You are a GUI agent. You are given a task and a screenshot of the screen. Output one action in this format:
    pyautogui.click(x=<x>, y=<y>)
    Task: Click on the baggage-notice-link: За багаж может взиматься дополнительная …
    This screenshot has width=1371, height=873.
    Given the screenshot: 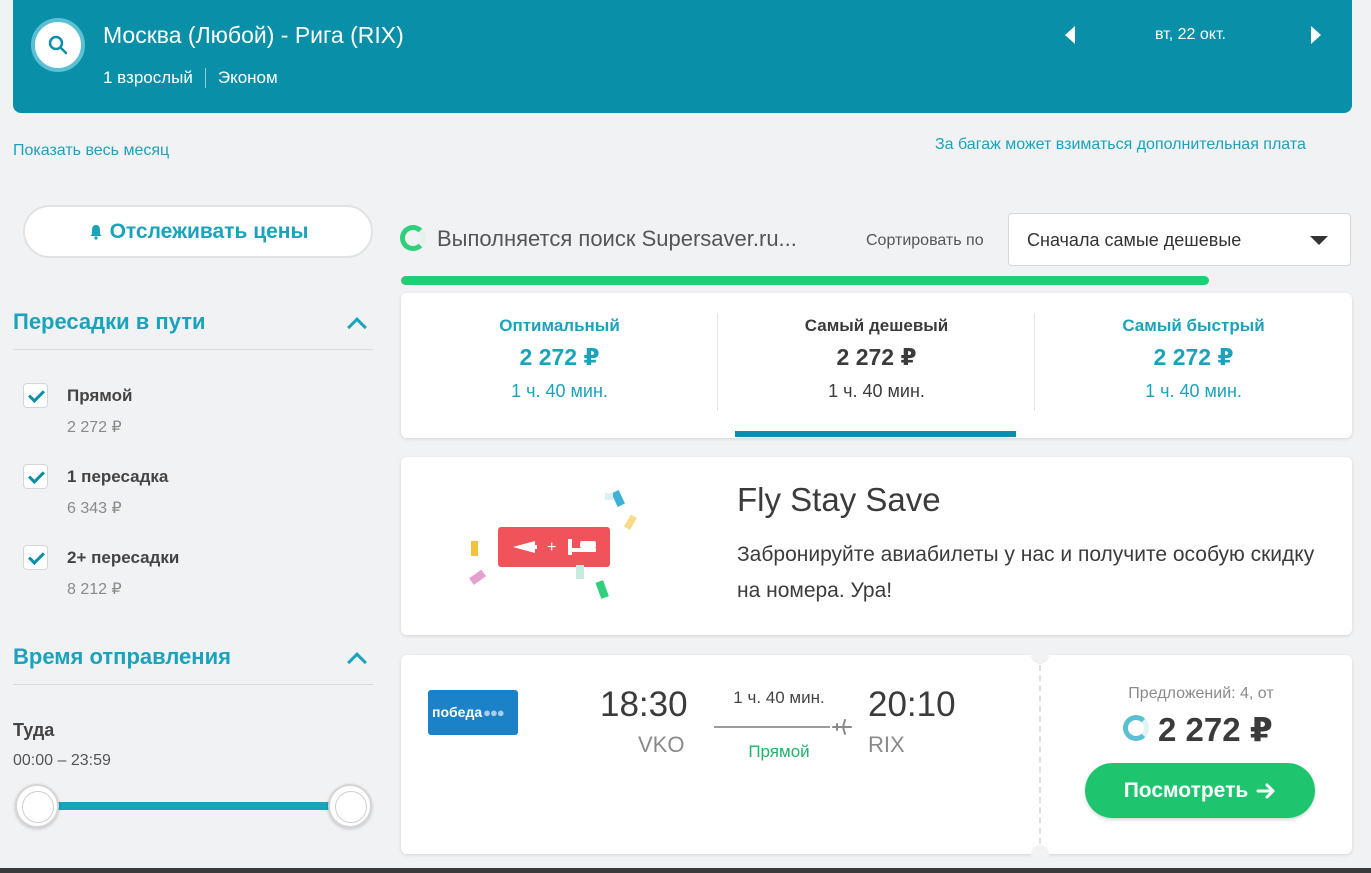 What is the action you would take?
    pyautogui.click(x=1120, y=145)
    